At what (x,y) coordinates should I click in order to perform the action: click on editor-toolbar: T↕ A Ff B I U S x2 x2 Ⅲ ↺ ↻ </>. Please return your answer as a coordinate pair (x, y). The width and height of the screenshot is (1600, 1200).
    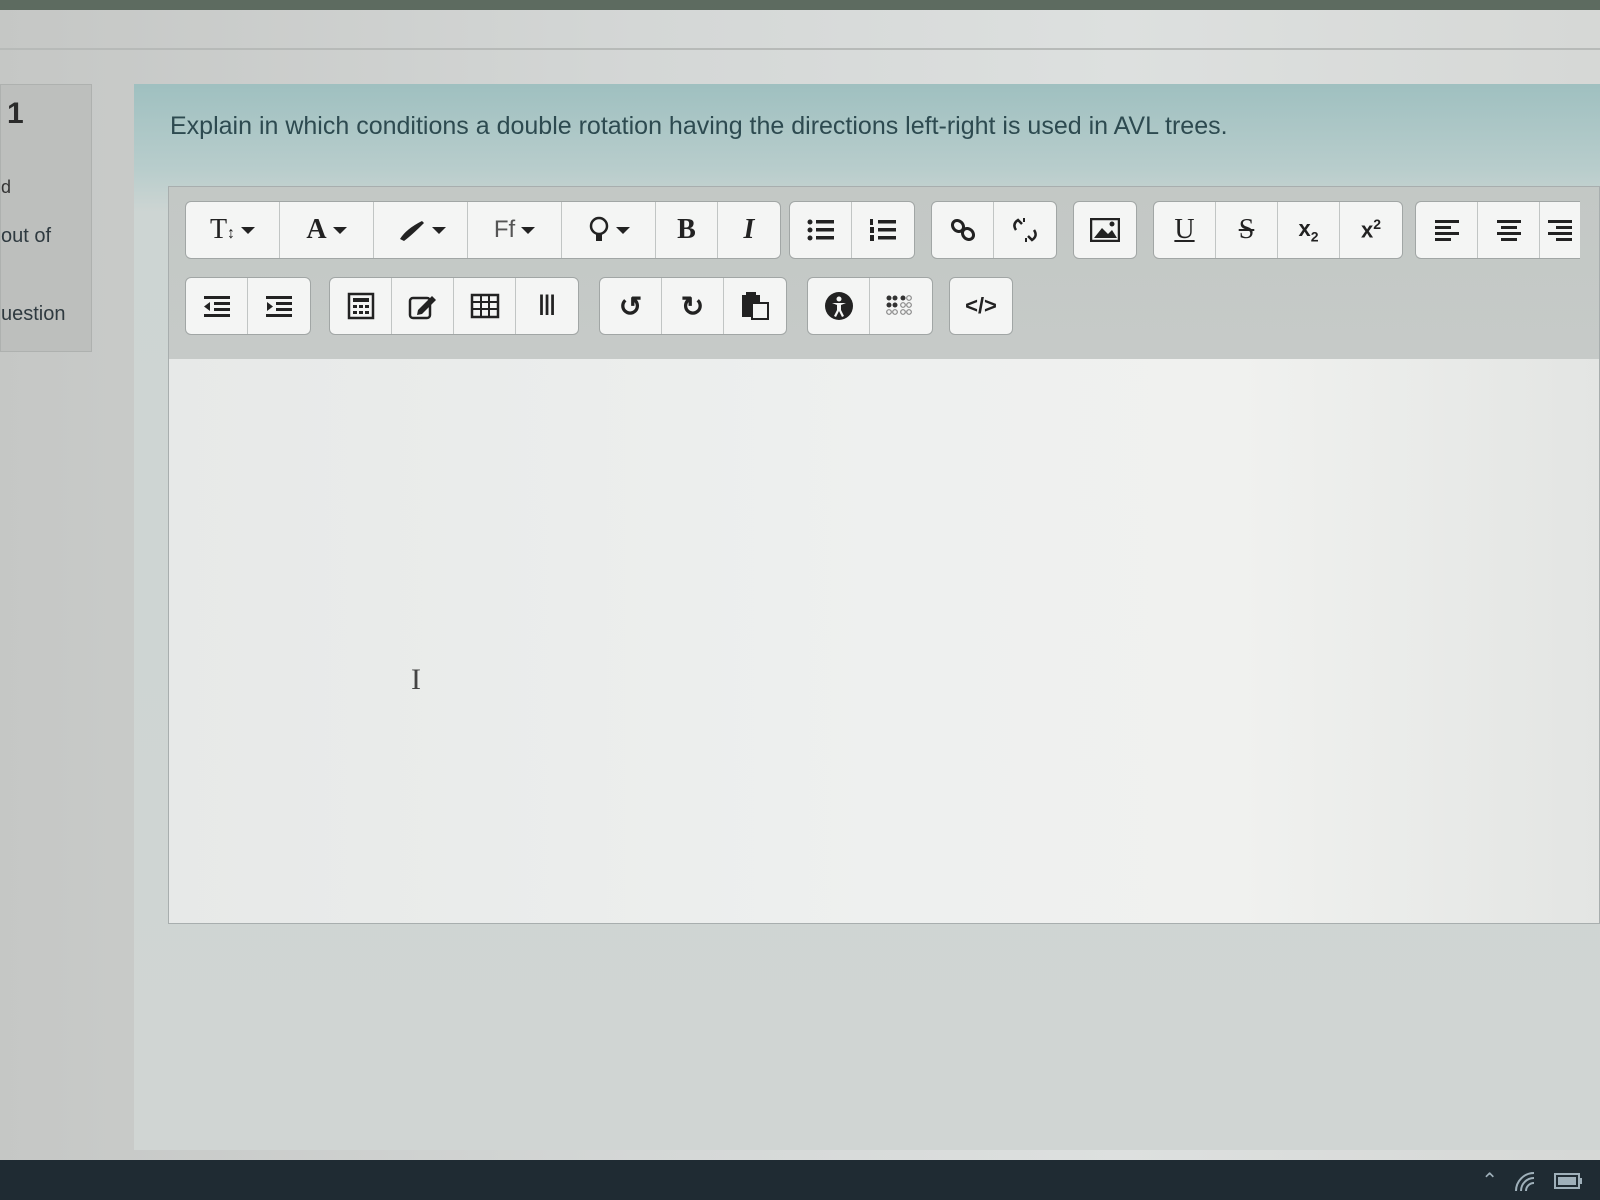
    Looking at the image, I should click on (884, 273).